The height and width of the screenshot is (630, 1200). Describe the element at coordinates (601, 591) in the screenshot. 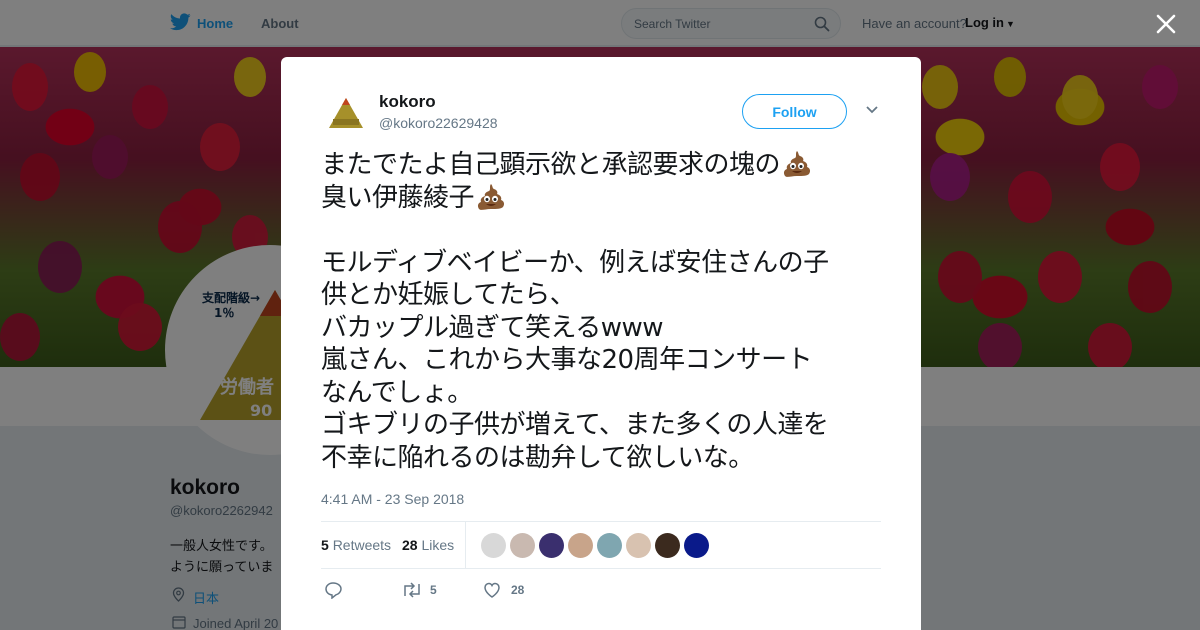

I see `tweet-actions: 5 28` at that location.